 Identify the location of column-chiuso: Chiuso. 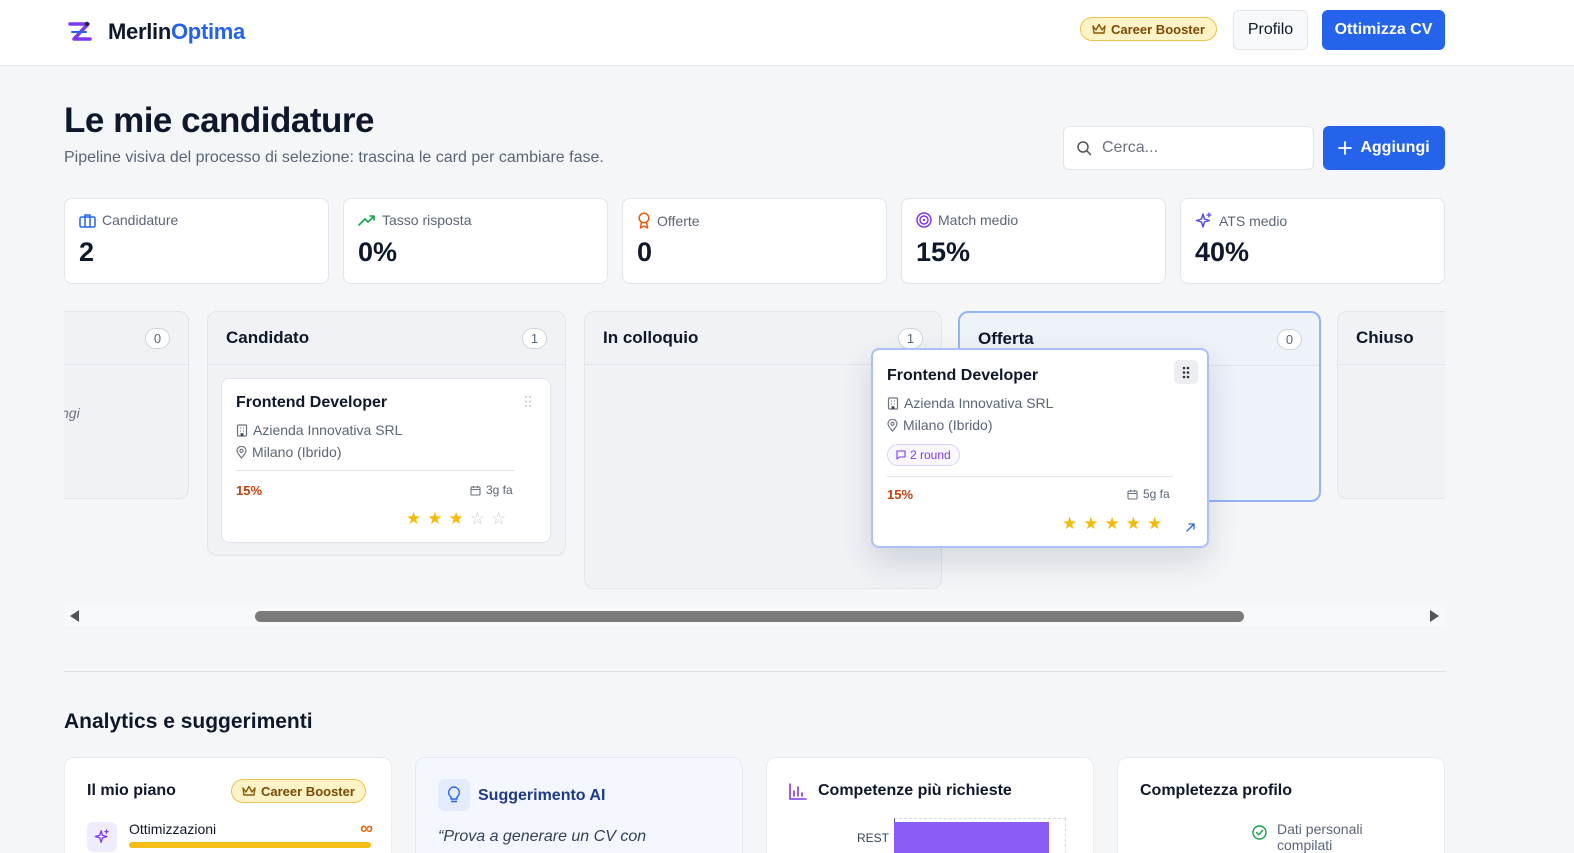
(1391, 405).